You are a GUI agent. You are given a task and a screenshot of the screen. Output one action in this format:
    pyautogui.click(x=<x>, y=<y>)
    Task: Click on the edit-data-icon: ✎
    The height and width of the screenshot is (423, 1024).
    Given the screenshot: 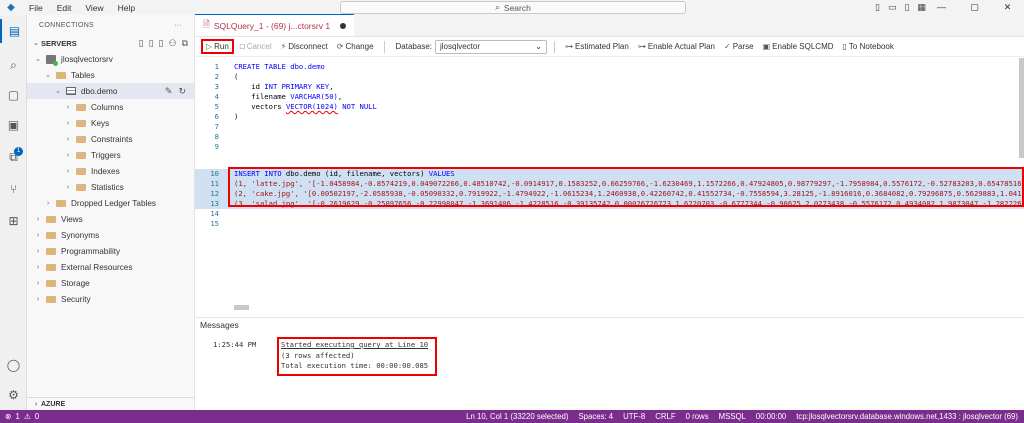 What is the action you would take?
    pyautogui.click(x=169, y=91)
    